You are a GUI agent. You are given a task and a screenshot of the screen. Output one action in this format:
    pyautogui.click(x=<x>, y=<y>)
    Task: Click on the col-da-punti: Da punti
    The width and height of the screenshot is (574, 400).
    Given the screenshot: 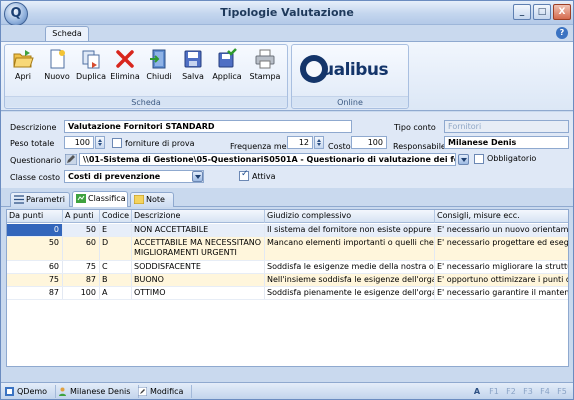 What is the action you would take?
    pyautogui.click(x=35, y=216)
    